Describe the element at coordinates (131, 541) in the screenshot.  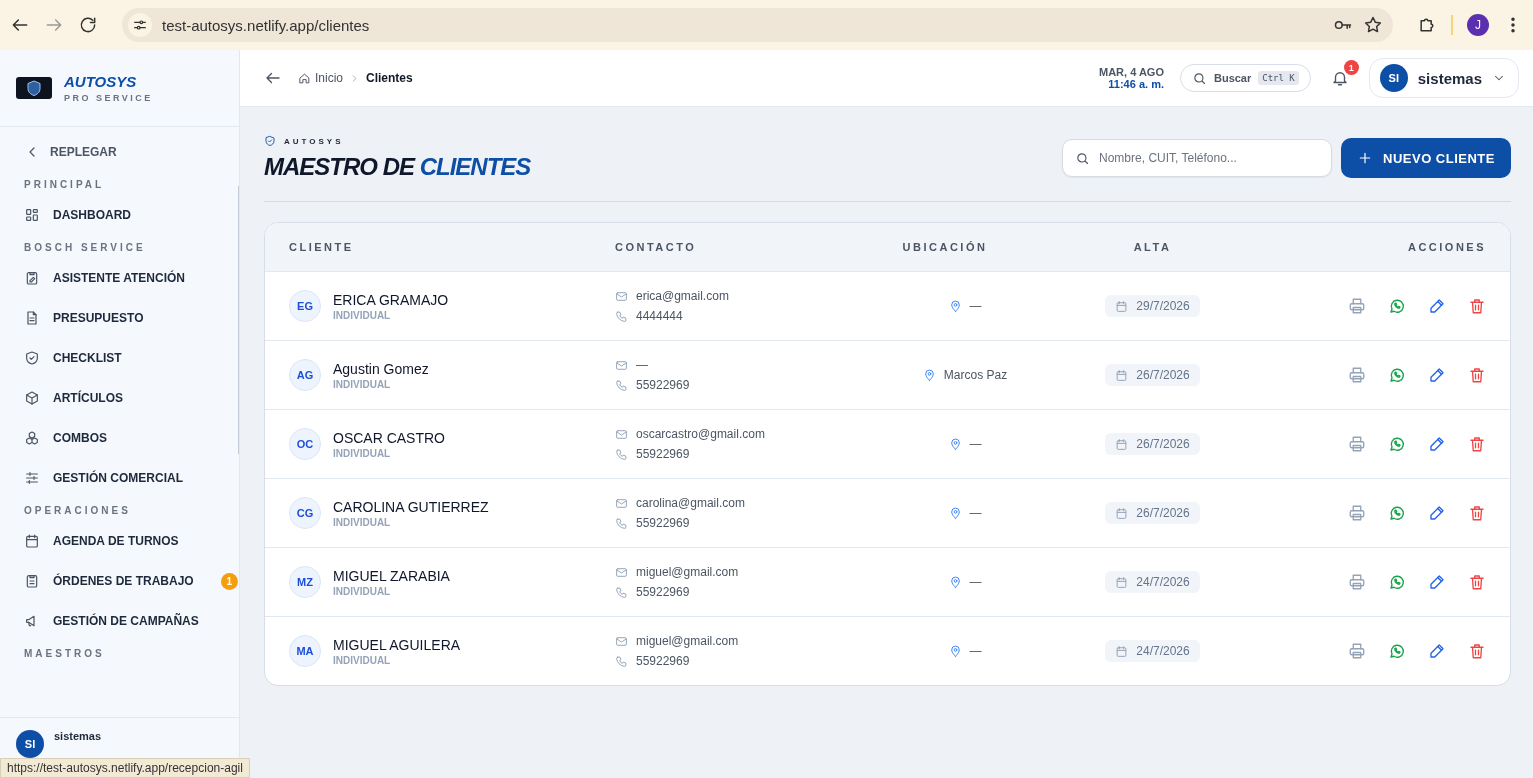
I see `nav-item: AGENDA DE TURNOS` at that location.